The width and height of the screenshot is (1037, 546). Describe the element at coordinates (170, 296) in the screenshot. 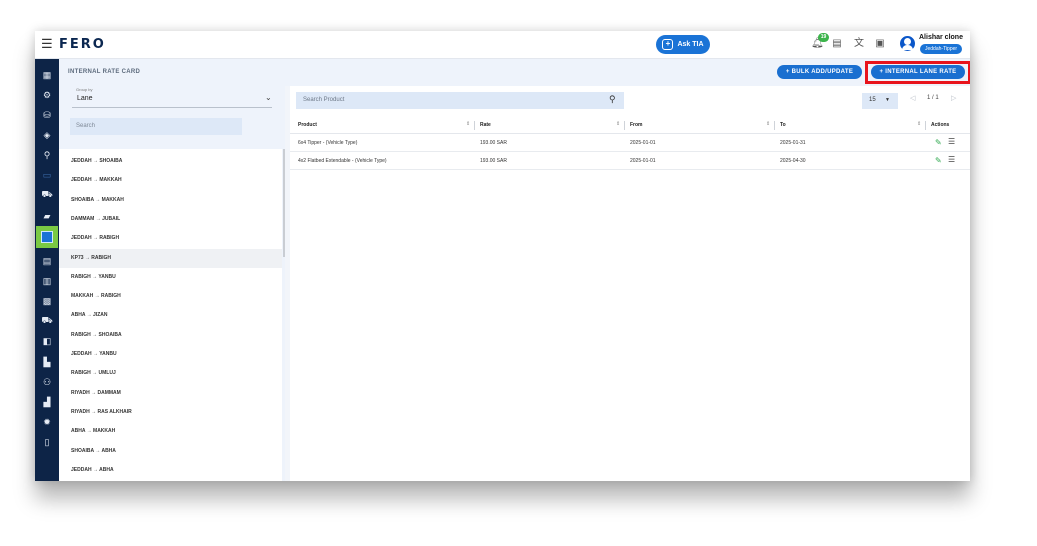

I see `lane-list-item: MAKKAH → RABIGH` at that location.